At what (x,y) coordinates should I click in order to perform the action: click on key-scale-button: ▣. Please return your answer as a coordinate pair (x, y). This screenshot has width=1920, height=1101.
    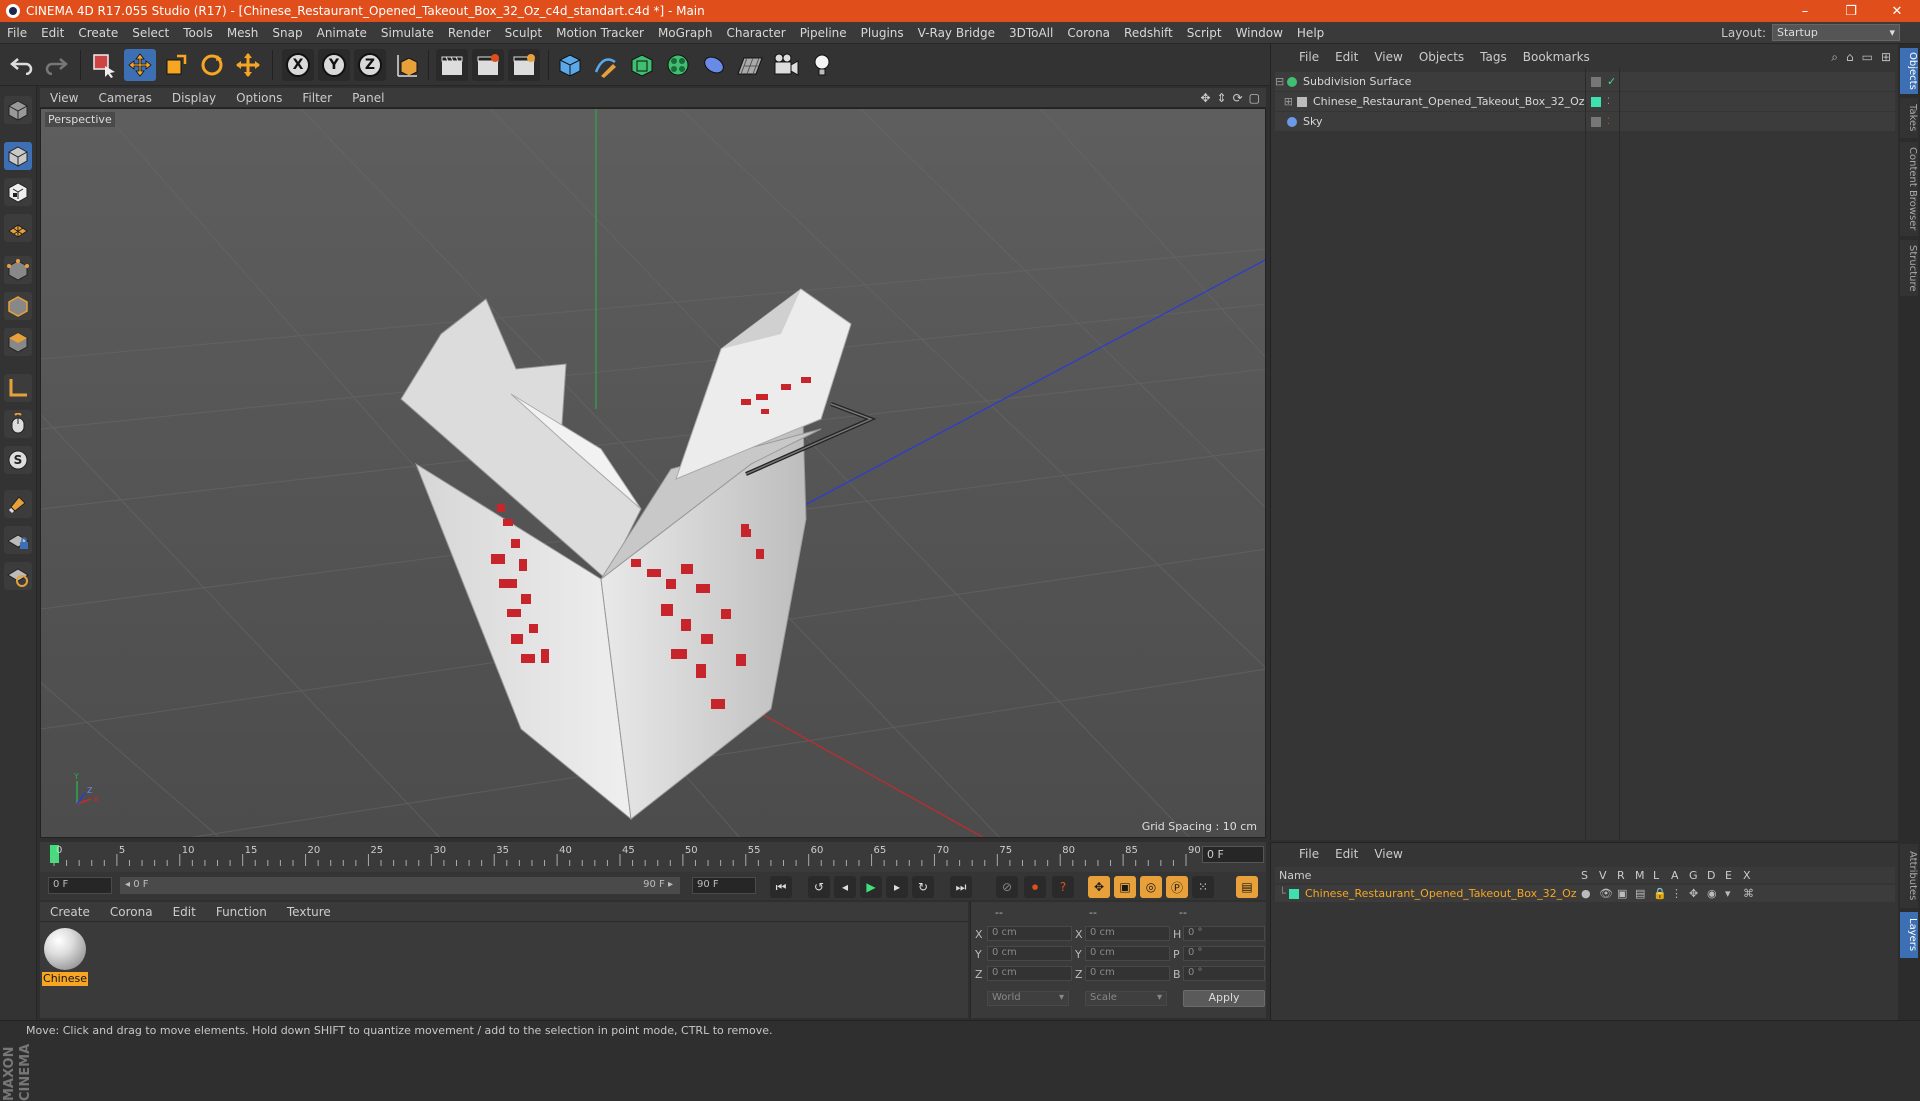
    Looking at the image, I should click on (1125, 887).